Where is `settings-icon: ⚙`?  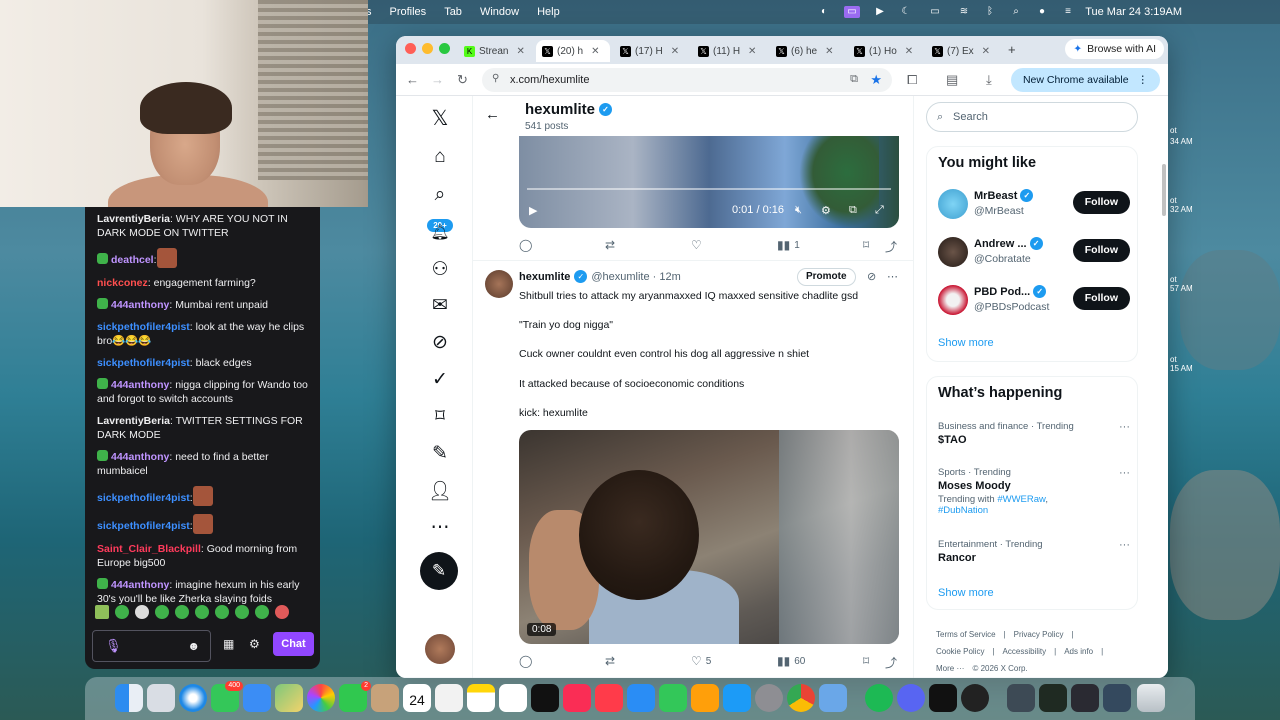 settings-icon: ⚙ is located at coordinates (254, 644).